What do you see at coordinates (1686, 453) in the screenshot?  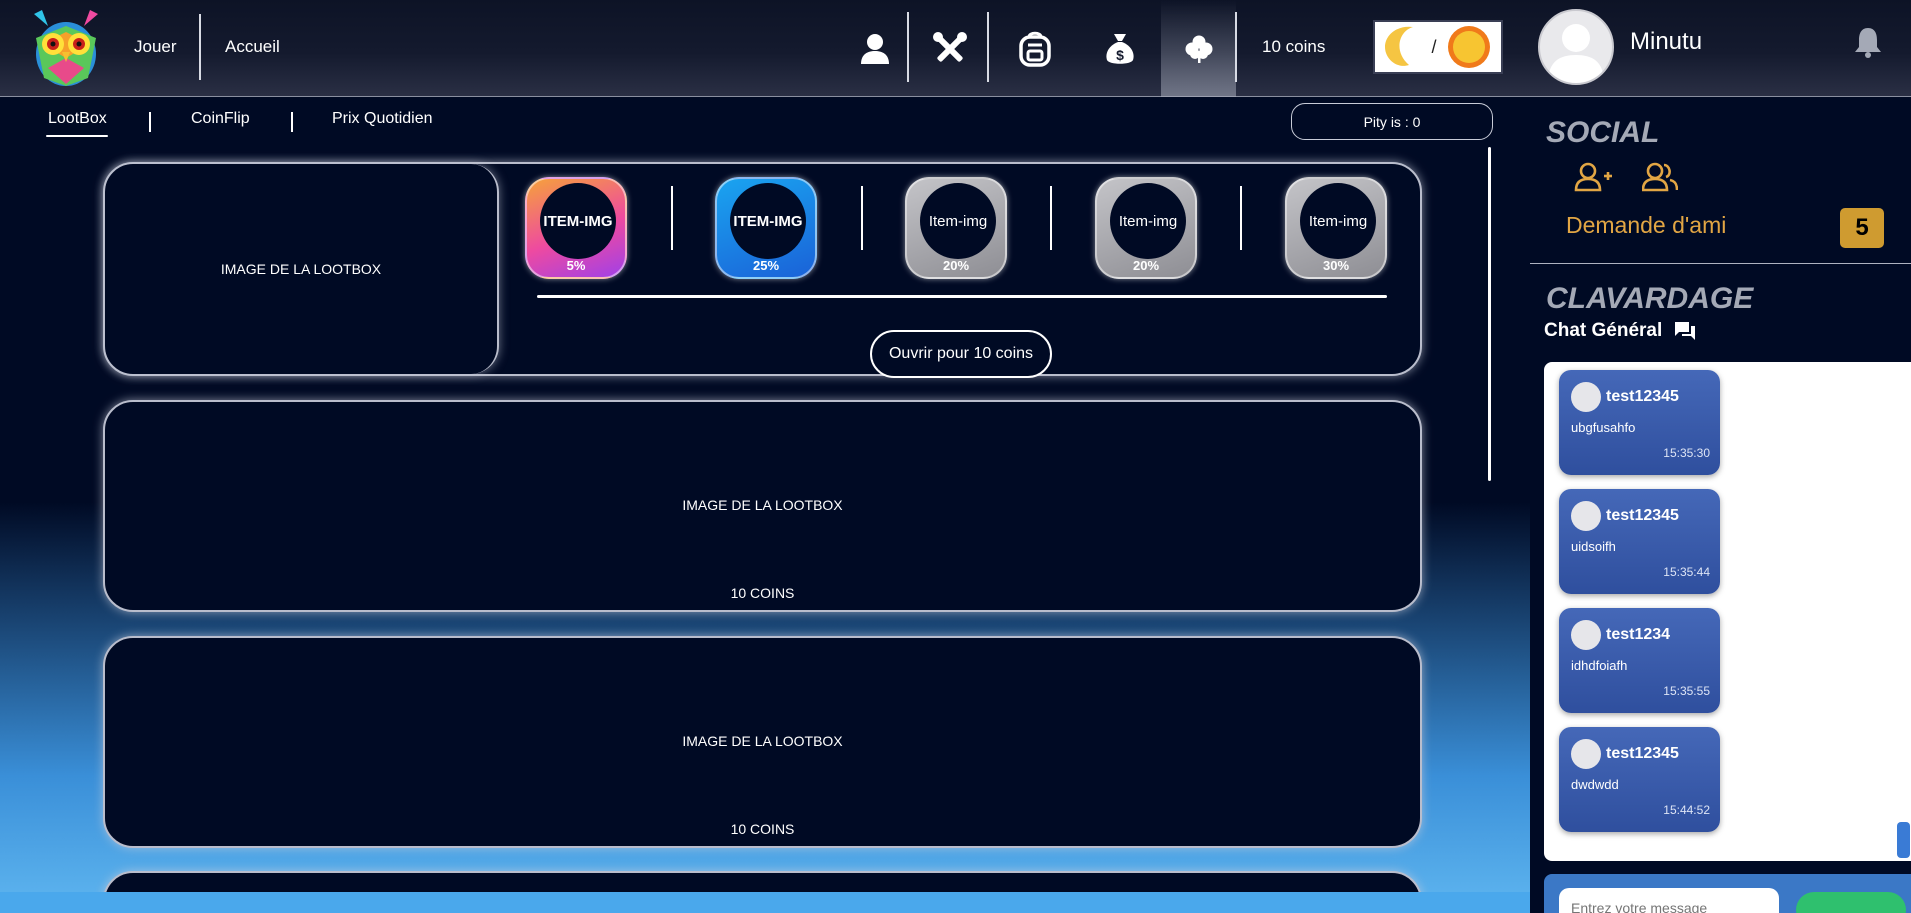 I see `message-time: 15:35:30` at bounding box center [1686, 453].